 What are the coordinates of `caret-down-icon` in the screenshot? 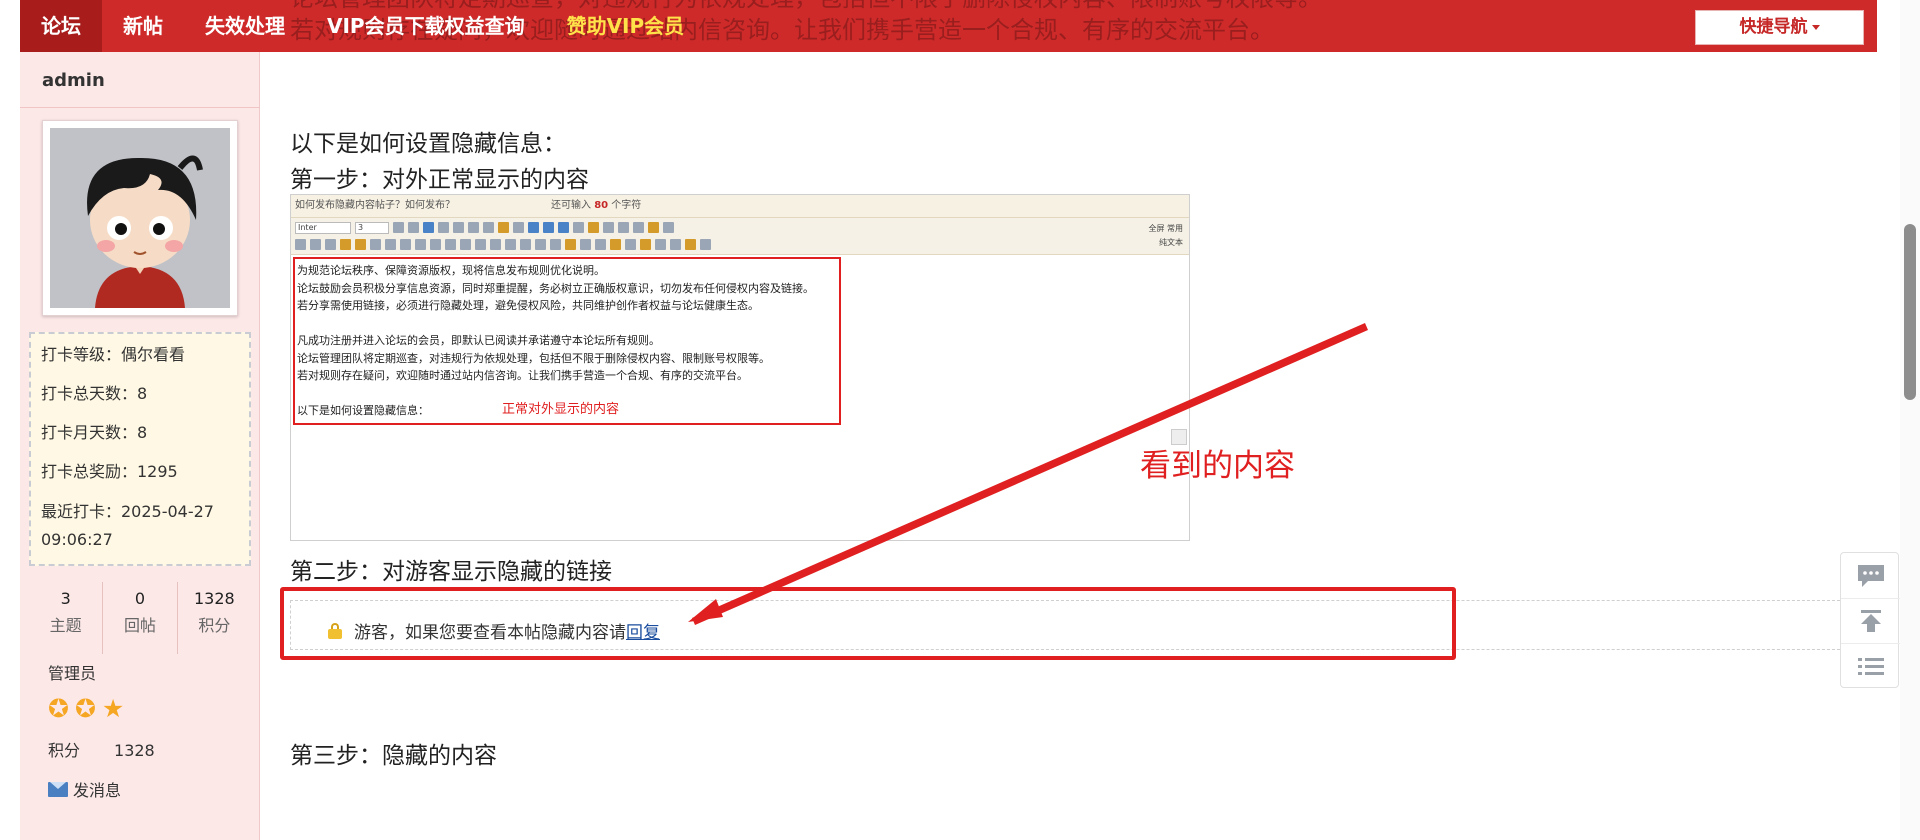 It's located at (1815, 27).